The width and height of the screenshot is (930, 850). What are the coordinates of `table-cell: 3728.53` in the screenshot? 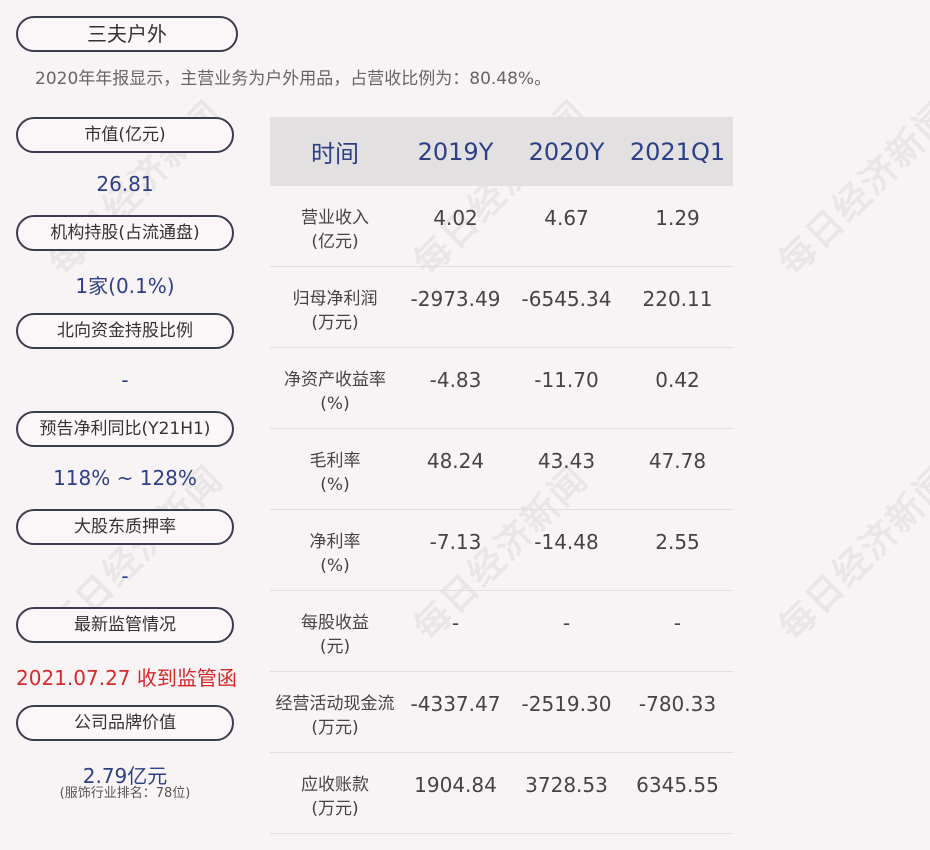 It's located at (566, 785).